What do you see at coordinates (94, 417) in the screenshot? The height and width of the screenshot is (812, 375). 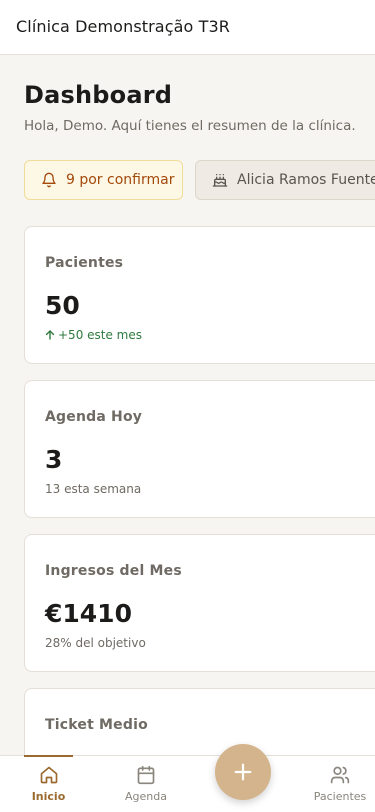 I see `card-label: Agenda Hoy` at bounding box center [94, 417].